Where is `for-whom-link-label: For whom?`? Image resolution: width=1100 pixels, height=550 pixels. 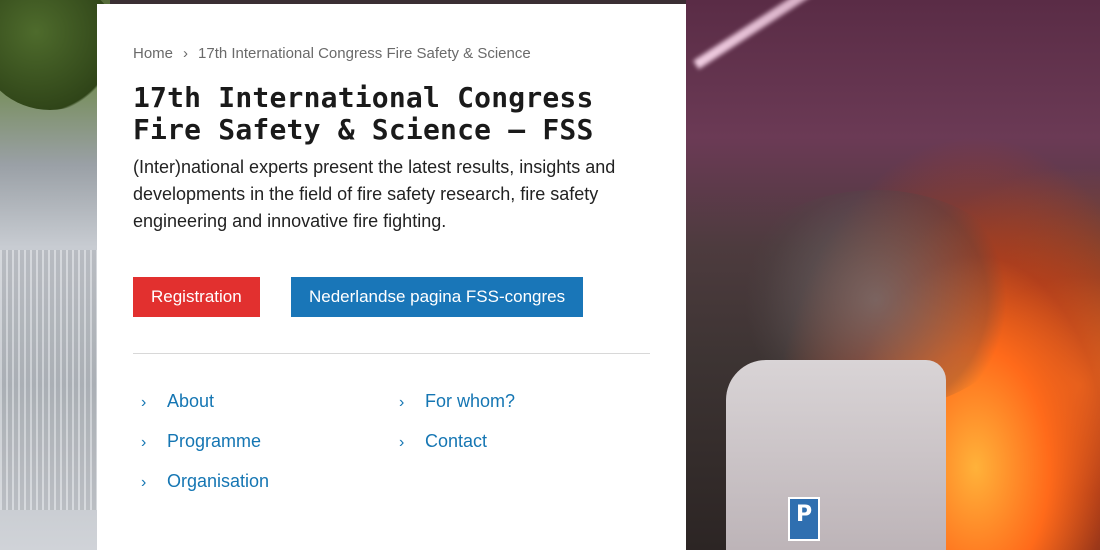 for-whom-link-label: For whom? is located at coordinates (470, 401).